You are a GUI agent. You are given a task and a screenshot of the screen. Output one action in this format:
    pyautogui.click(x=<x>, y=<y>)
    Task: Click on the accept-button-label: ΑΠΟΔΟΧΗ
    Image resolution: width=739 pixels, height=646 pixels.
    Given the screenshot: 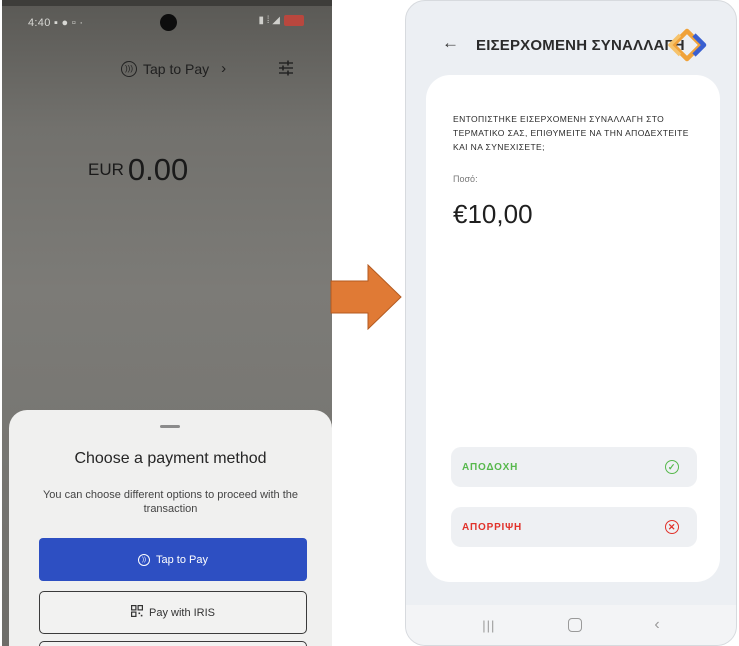 What is the action you would take?
    pyautogui.click(x=490, y=467)
    